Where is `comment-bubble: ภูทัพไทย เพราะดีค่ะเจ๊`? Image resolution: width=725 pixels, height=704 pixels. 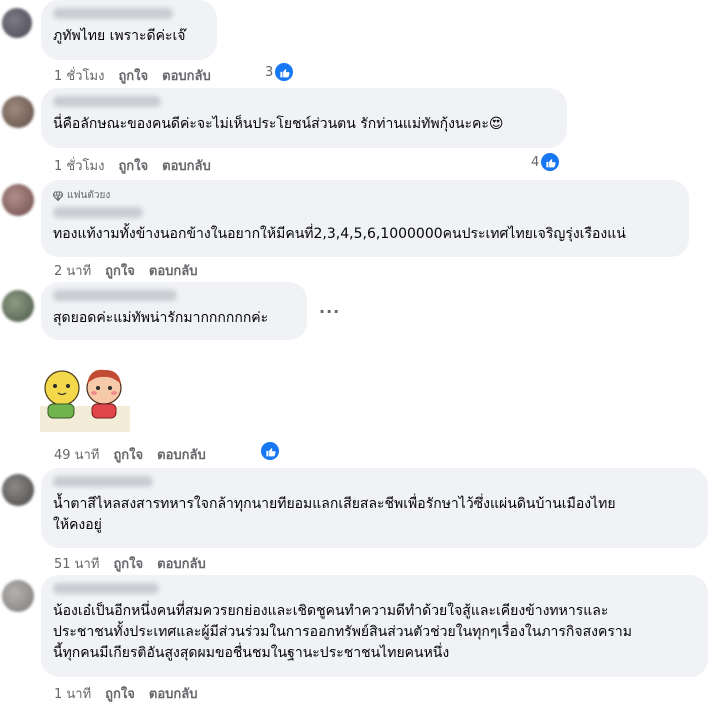 comment-bubble: ภูทัพไทย เพราะดีค่ะเจ๊ is located at coordinates (129, 30).